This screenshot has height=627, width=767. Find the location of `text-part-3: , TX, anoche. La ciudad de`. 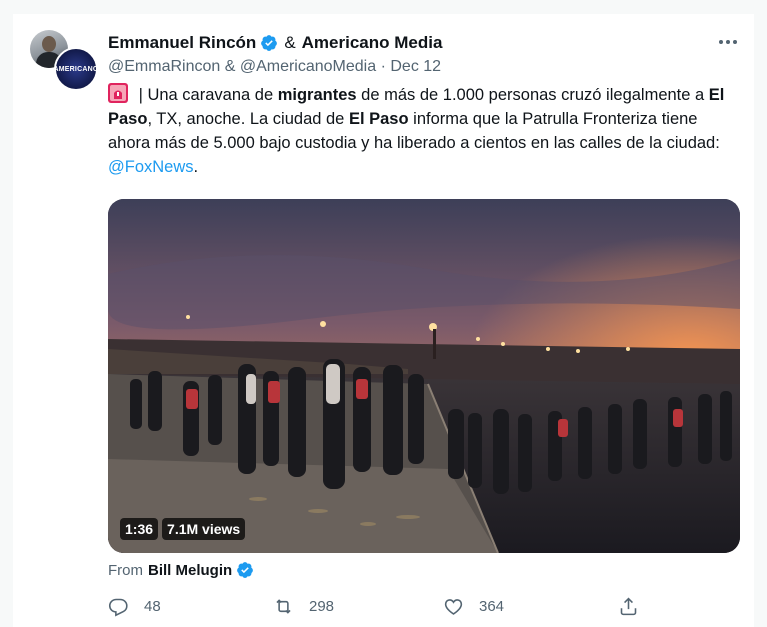

text-part-3: , TX, anoche. La ciudad de is located at coordinates (248, 119).